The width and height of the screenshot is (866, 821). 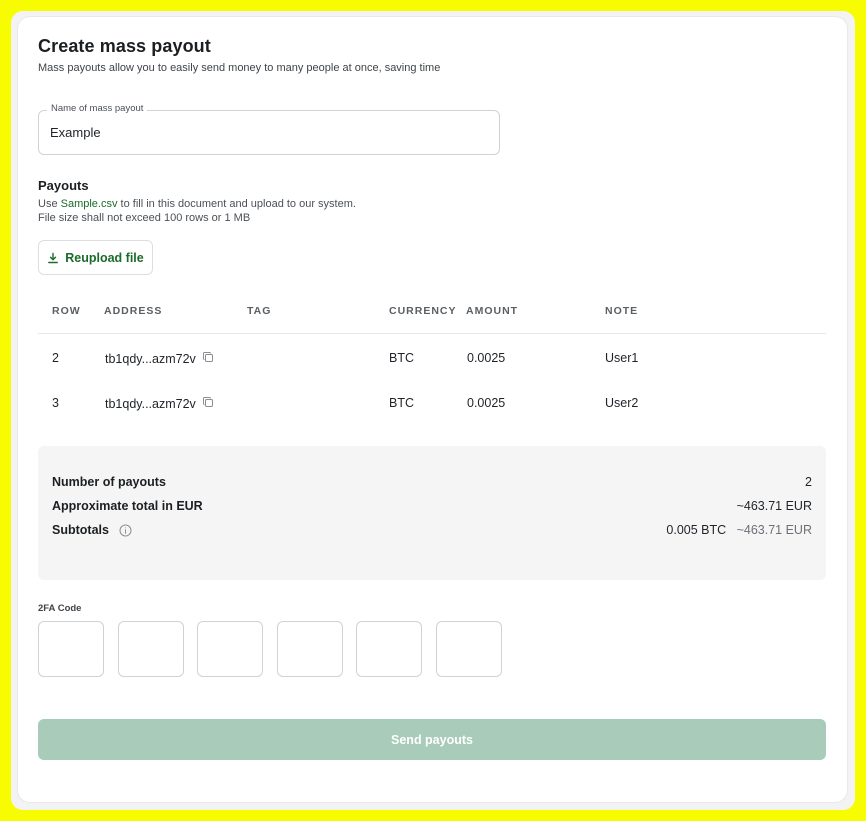 What do you see at coordinates (63, 185) in the screenshot?
I see `payouts-section-title: Payouts` at bounding box center [63, 185].